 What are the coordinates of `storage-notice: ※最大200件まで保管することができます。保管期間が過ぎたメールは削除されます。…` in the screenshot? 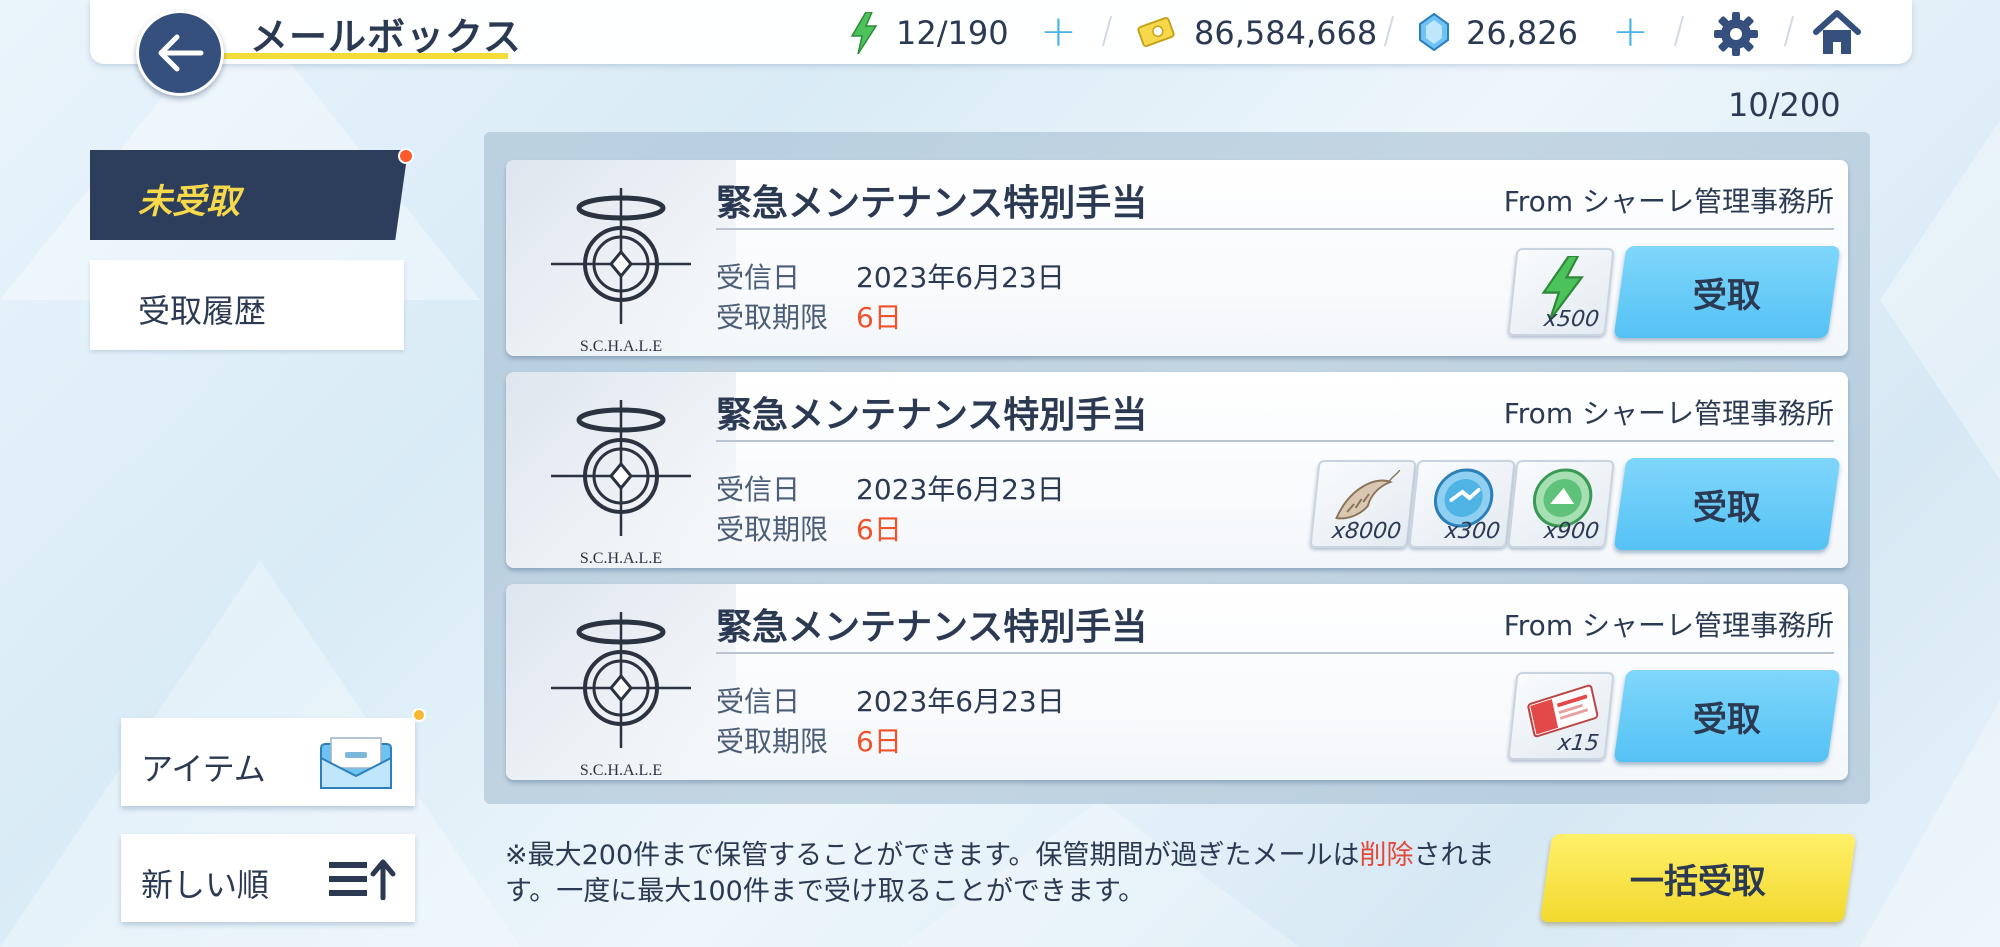 It's located at (1005, 874).